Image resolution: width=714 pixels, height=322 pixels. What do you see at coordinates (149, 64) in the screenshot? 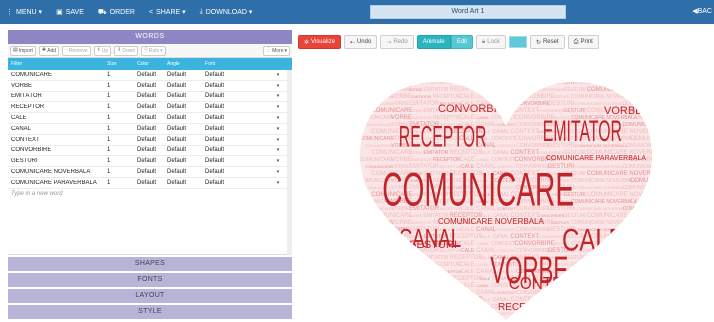
I see `column-header-color: Color` at bounding box center [149, 64].